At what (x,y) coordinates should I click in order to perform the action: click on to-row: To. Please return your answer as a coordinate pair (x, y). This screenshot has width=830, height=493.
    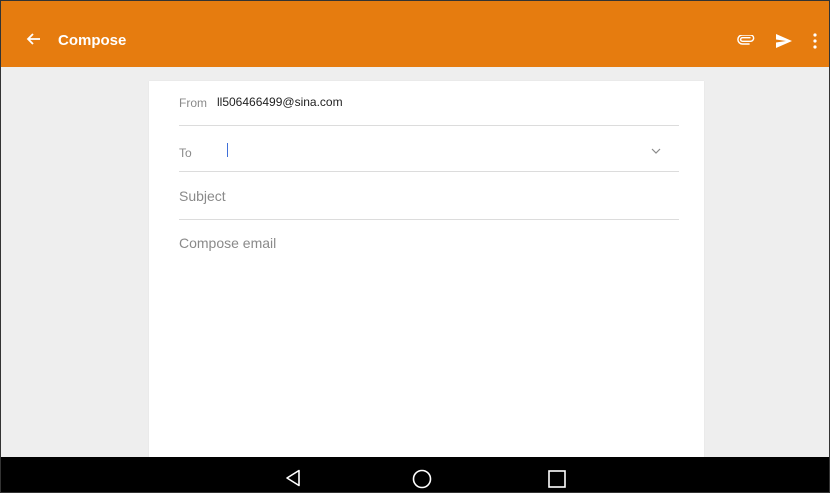
    Looking at the image, I should click on (429, 149).